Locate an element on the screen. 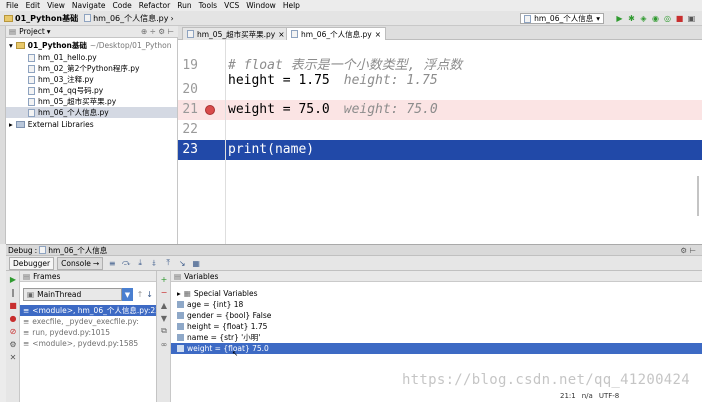  view-breakpoints-icon: ● is located at coordinates (13, 318).